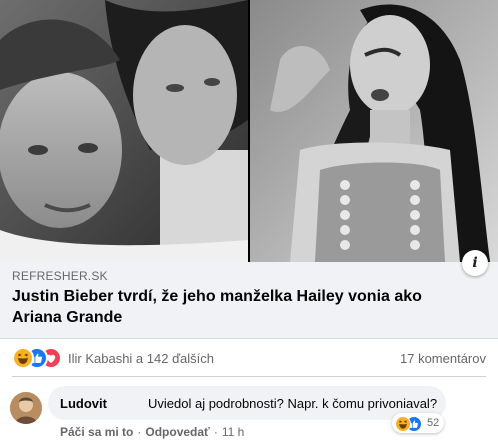 The height and width of the screenshot is (441, 498). I want to click on comment-author: Ludovit, so click(83, 403).